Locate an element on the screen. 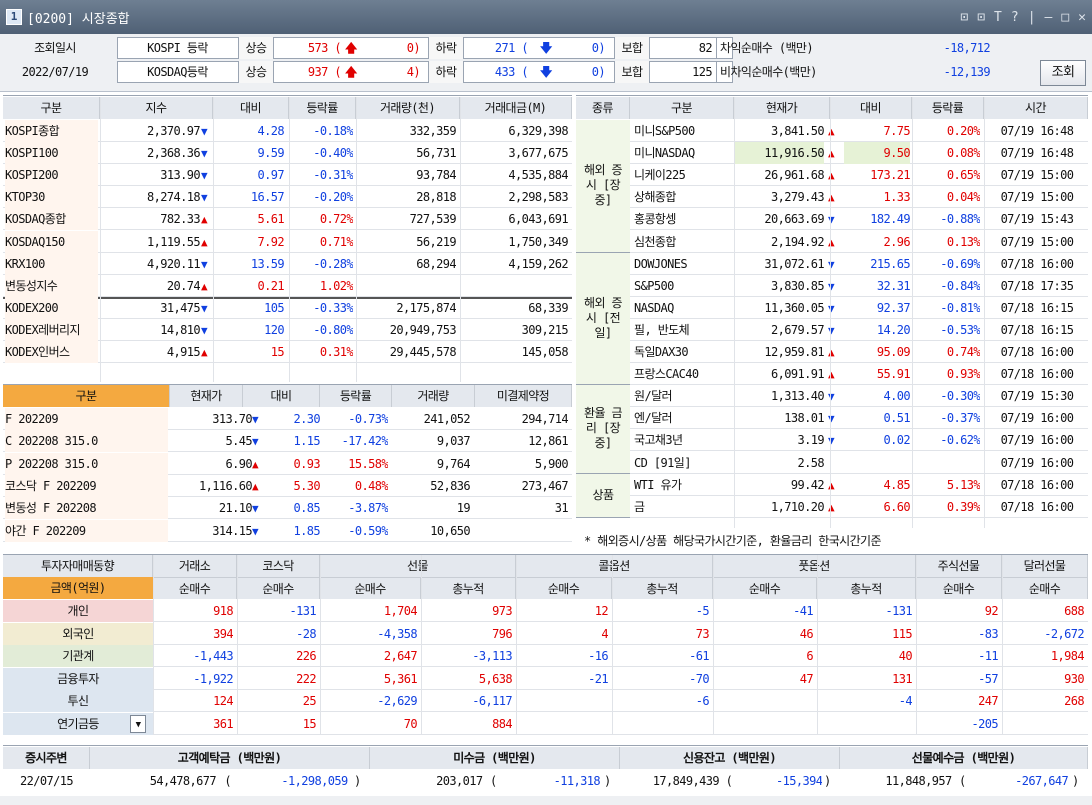 This screenshot has height=805, width=1092. investor-name: 외국인 is located at coordinates (78, 633).